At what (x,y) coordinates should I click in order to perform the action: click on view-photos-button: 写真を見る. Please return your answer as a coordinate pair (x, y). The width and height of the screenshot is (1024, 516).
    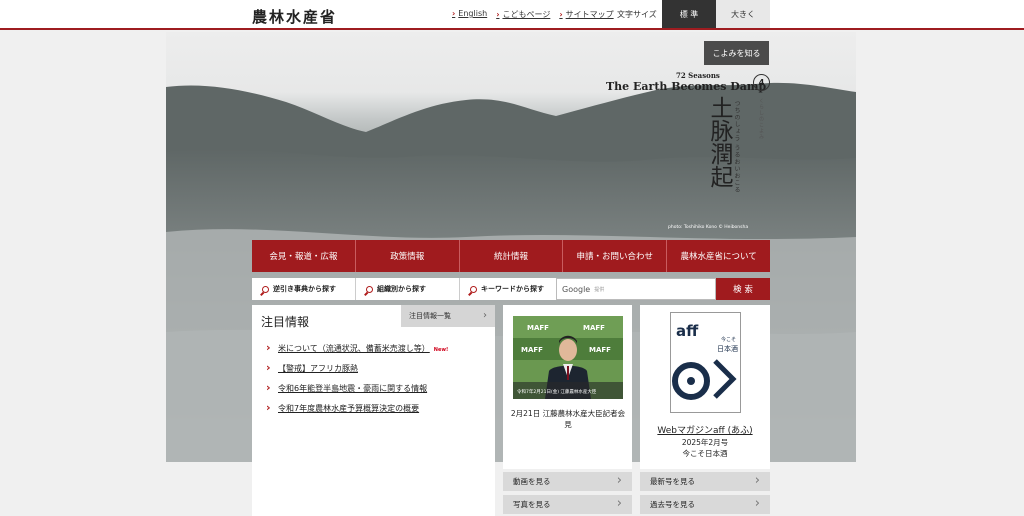
    Looking at the image, I should click on (567, 504).